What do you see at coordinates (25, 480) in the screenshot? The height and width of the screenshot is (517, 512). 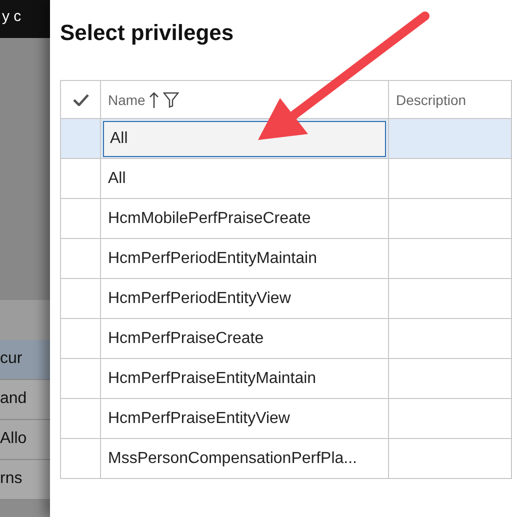 I see `list-row: rns` at bounding box center [25, 480].